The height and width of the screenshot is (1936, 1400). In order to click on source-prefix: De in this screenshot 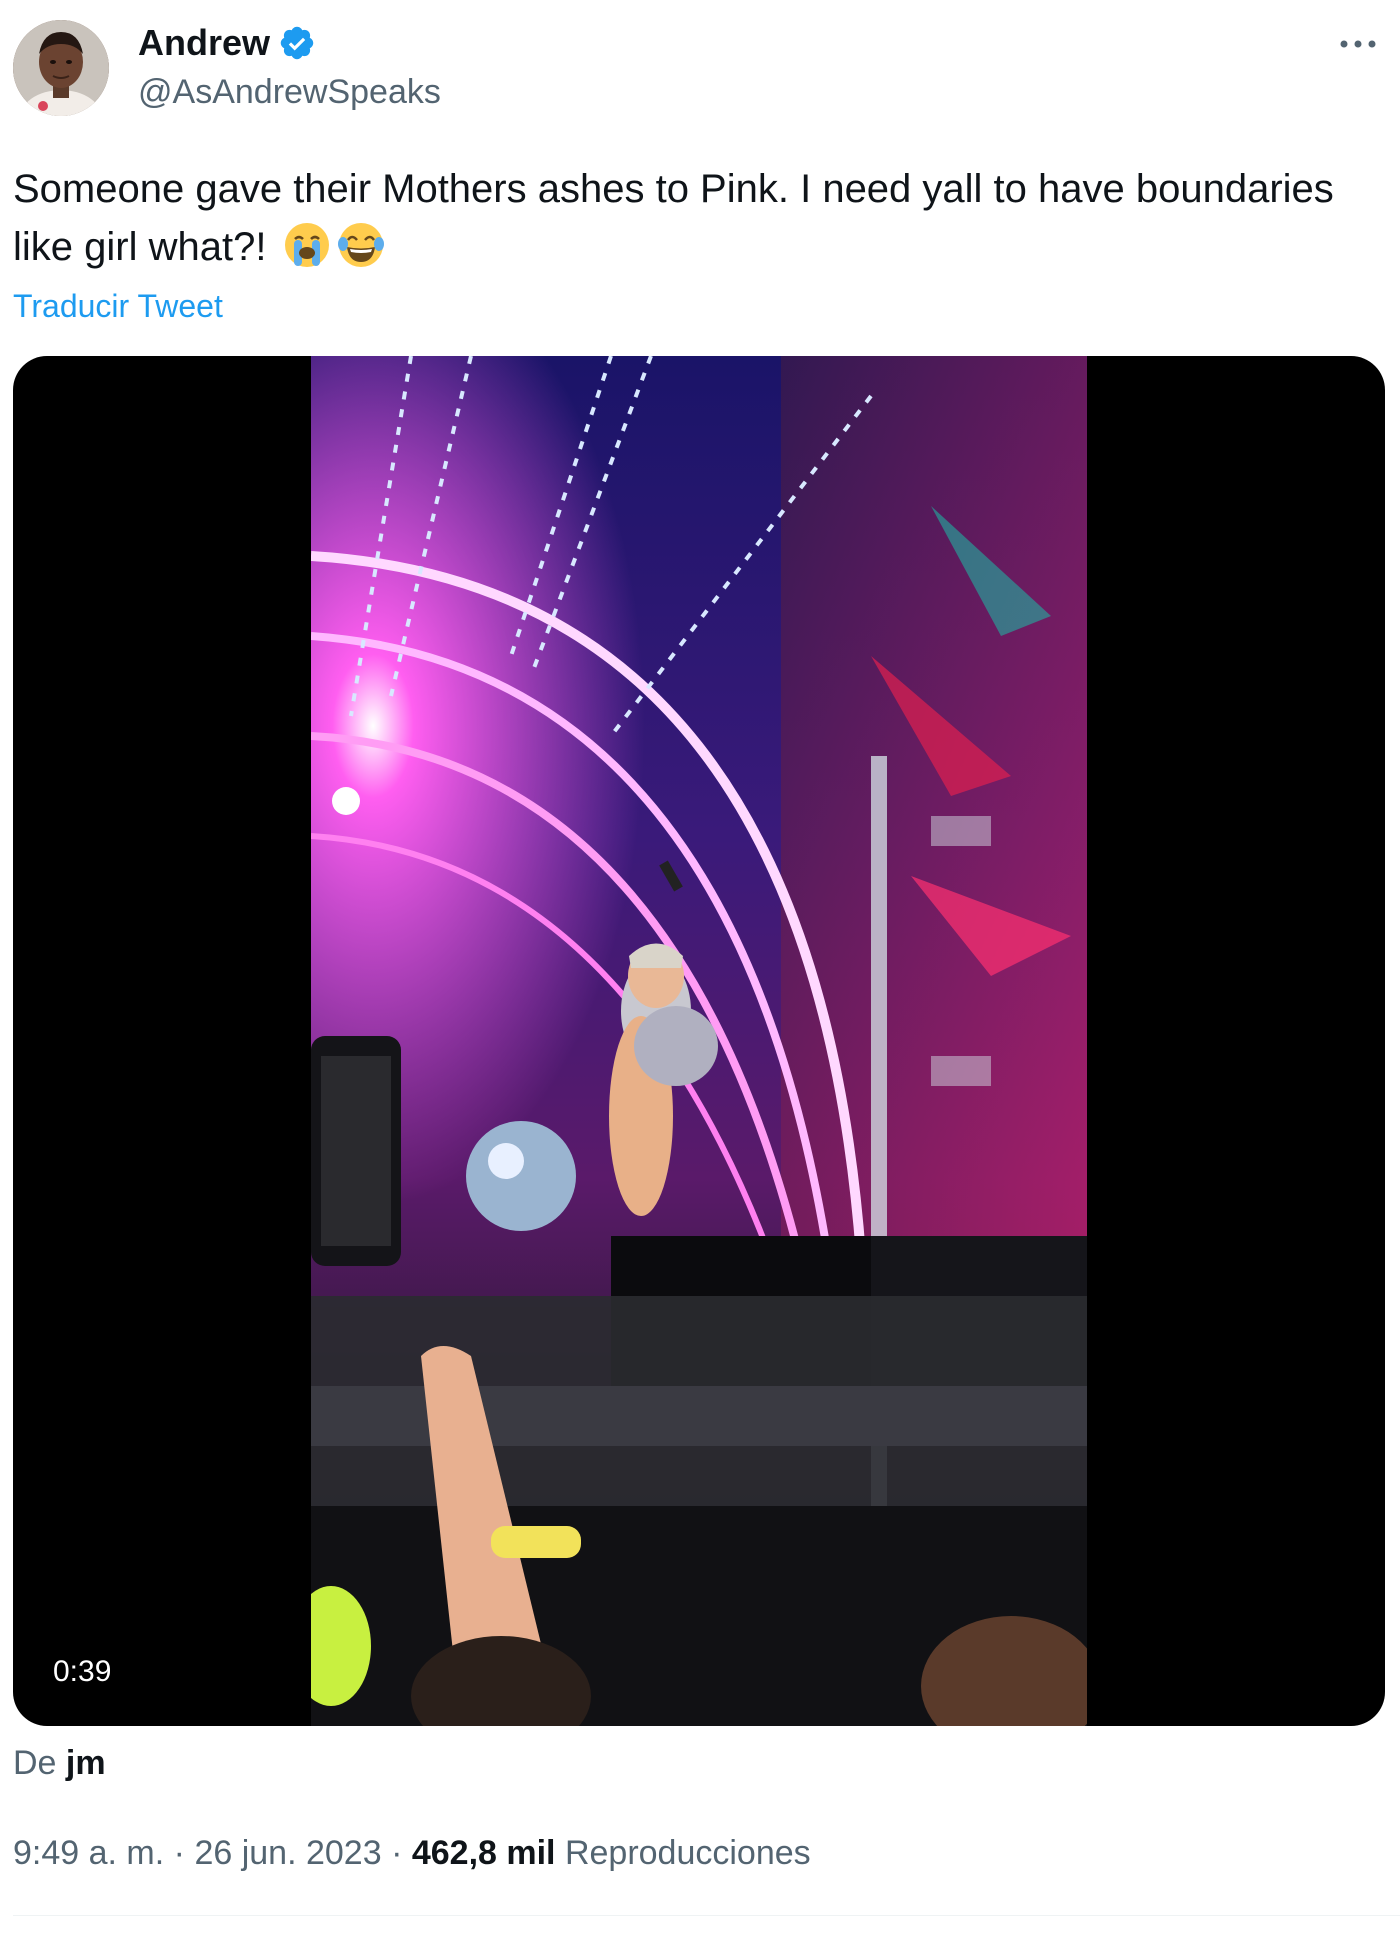, I will do `click(35, 1763)`.